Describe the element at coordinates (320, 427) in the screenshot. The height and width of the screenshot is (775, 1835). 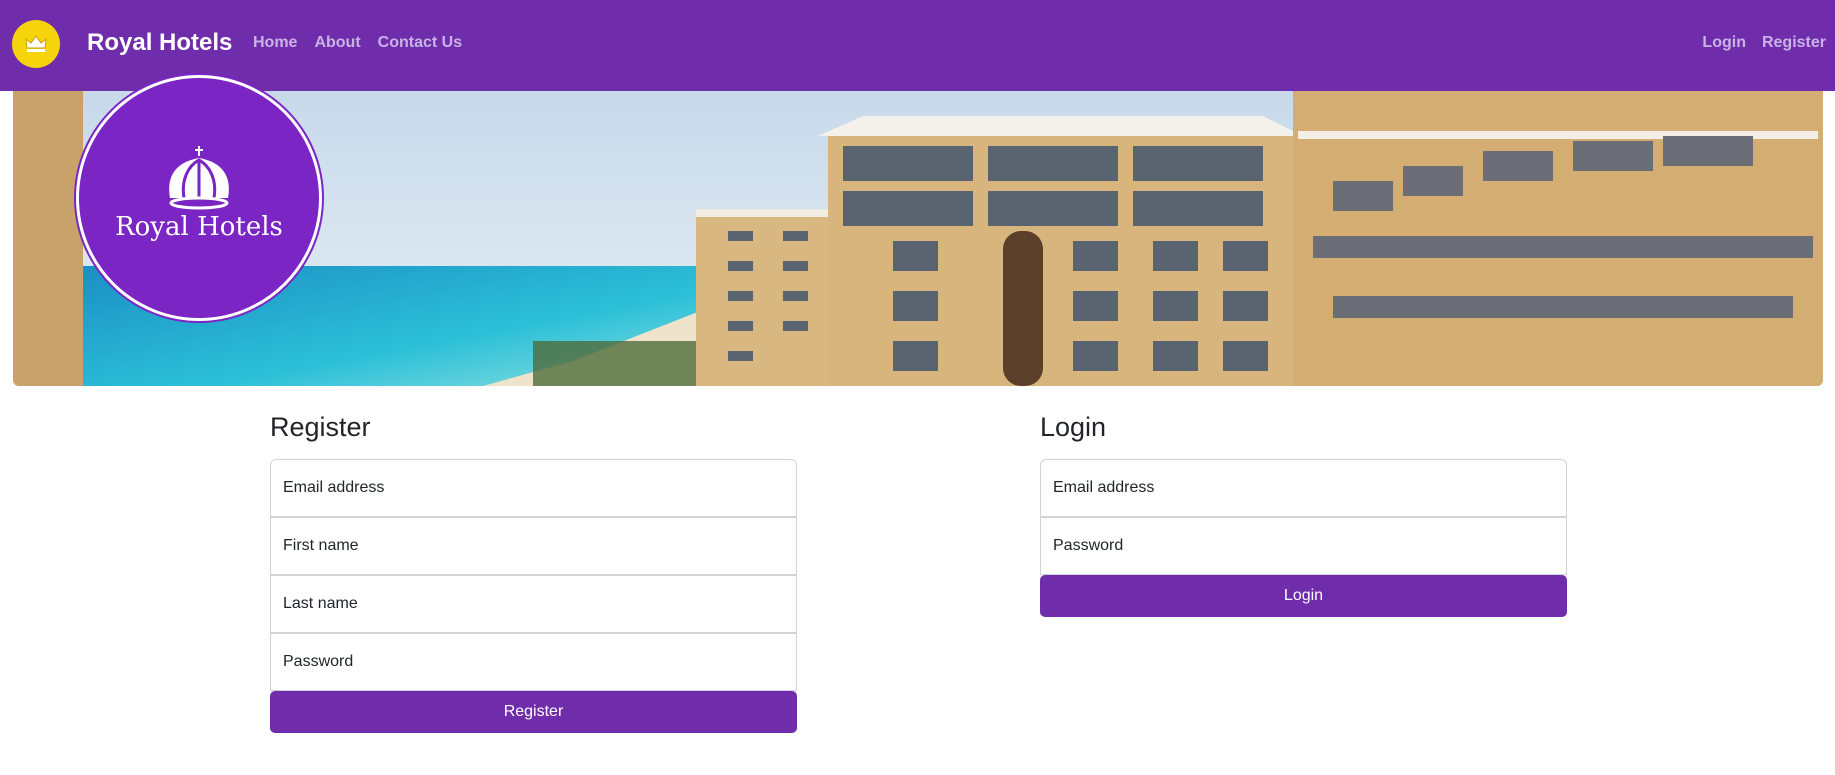
I see `register-title: Register` at that location.